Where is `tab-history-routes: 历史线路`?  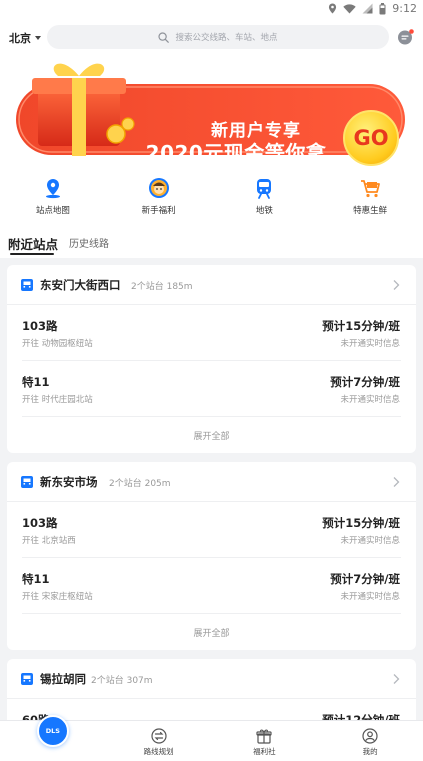 tab-history-routes: 历史线路 is located at coordinates (89, 242).